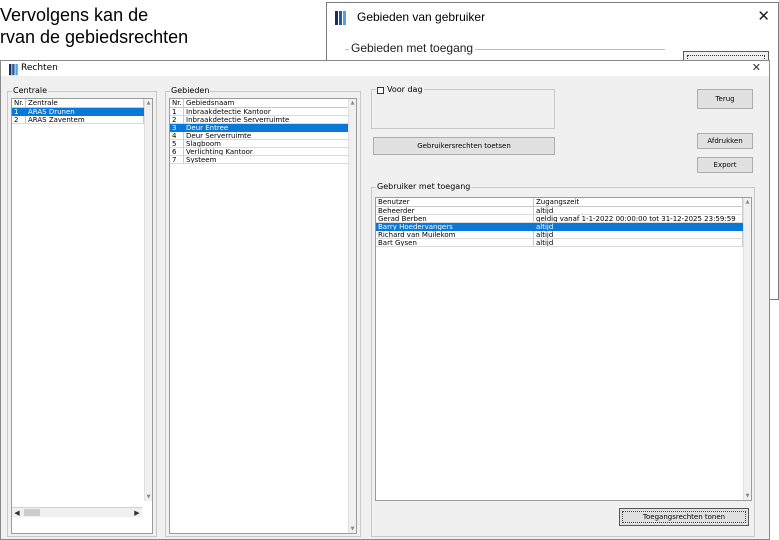 This screenshot has width=779, height=540. I want to click on scroll-right-icon: ▶, so click(137, 512).